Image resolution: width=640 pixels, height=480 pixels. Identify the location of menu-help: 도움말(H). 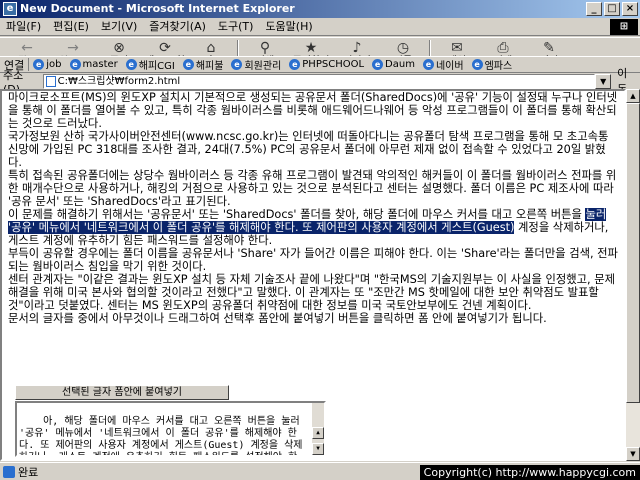
(288, 27).